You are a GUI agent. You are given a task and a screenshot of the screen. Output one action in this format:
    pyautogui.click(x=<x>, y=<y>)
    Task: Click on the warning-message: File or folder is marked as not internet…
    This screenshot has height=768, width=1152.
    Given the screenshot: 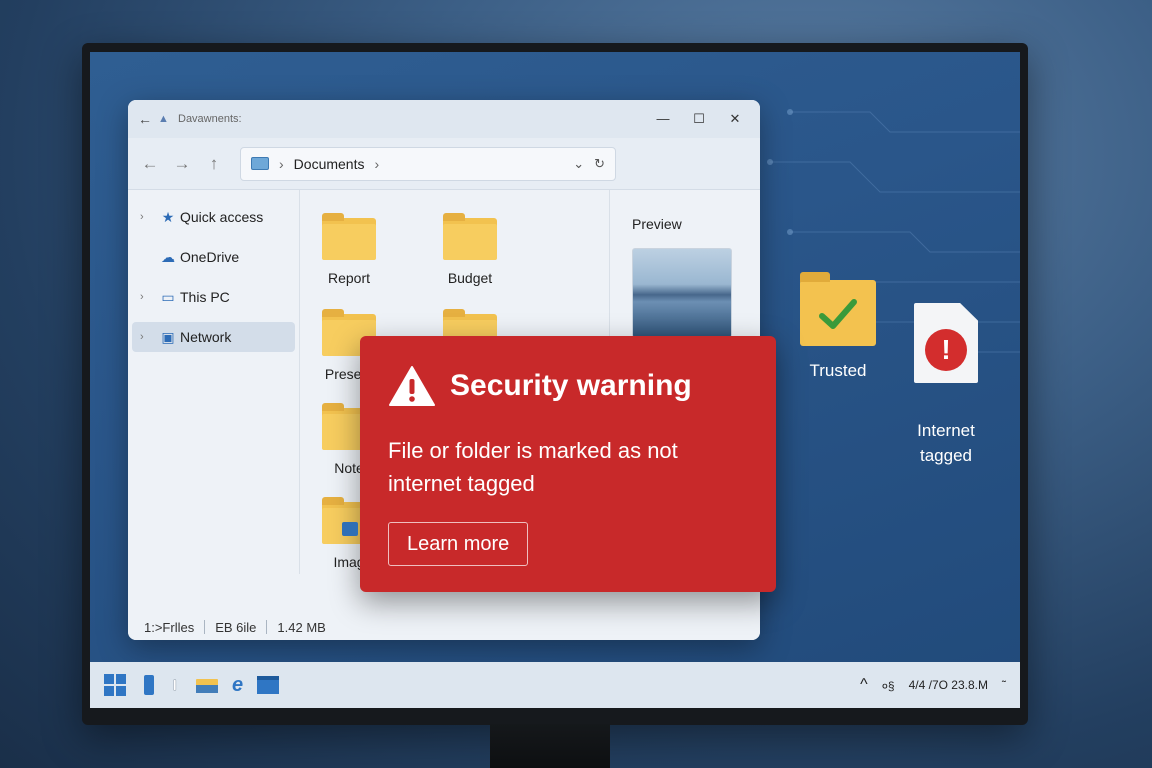 What is the action you would take?
    pyautogui.click(x=533, y=467)
    